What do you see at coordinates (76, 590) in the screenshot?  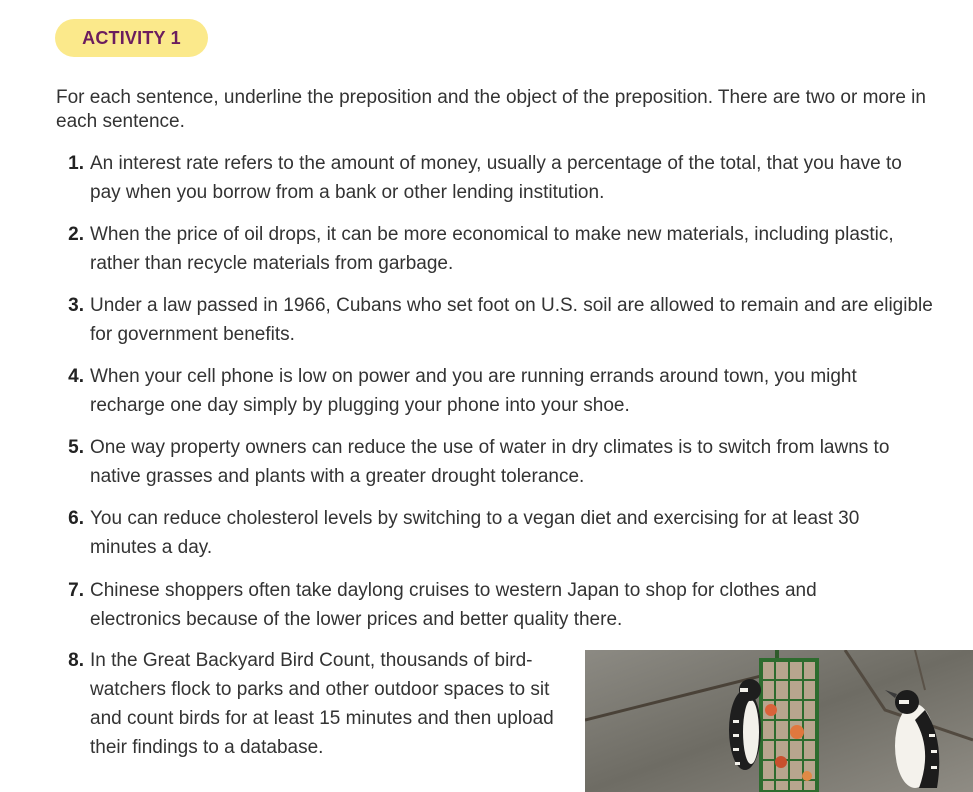 I see `item-number: 7.` at bounding box center [76, 590].